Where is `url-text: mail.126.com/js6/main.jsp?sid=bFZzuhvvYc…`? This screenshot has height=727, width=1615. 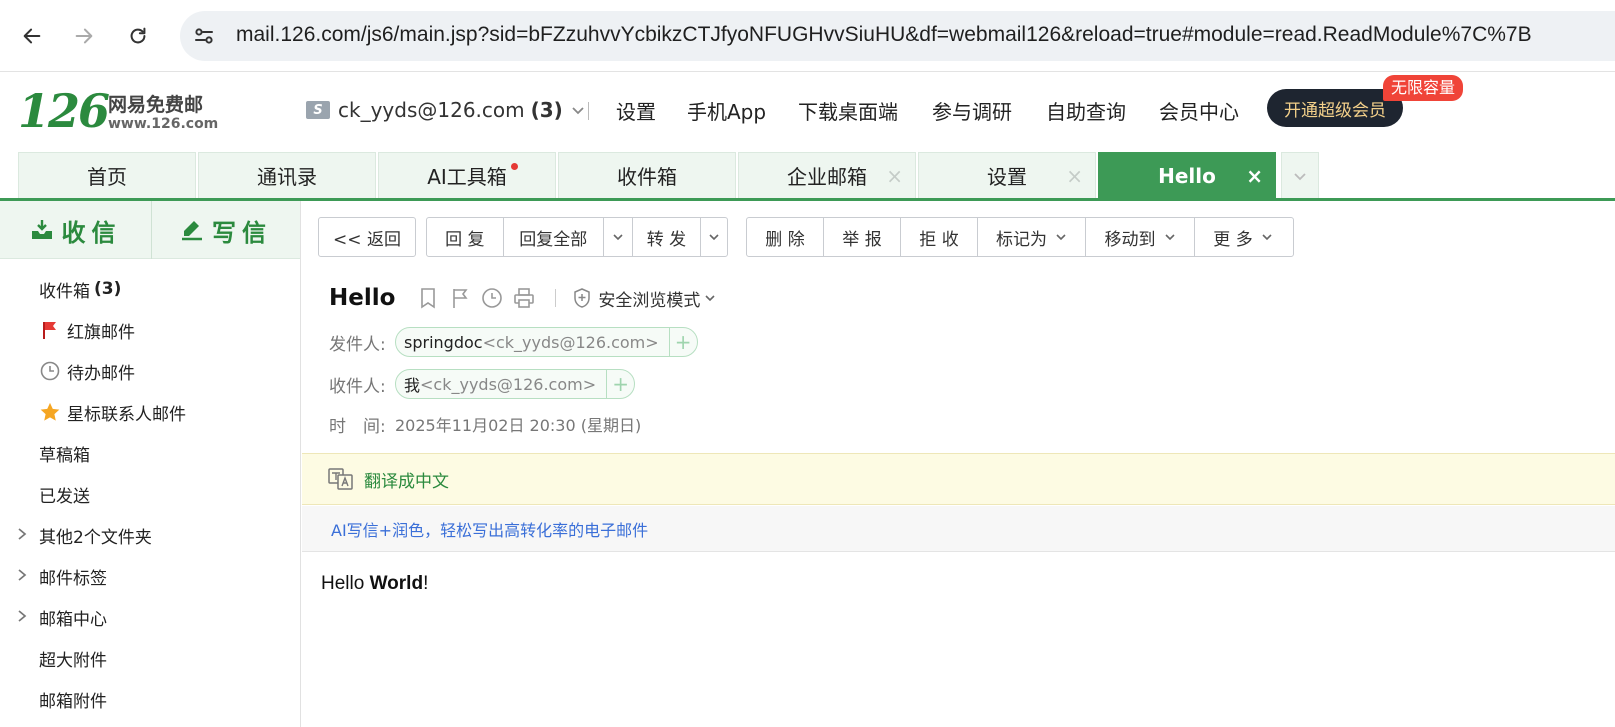
url-text: mail.126.com/js6/main.jsp?sid=bFZzuhvvYc… is located at coordinates (884, 35).